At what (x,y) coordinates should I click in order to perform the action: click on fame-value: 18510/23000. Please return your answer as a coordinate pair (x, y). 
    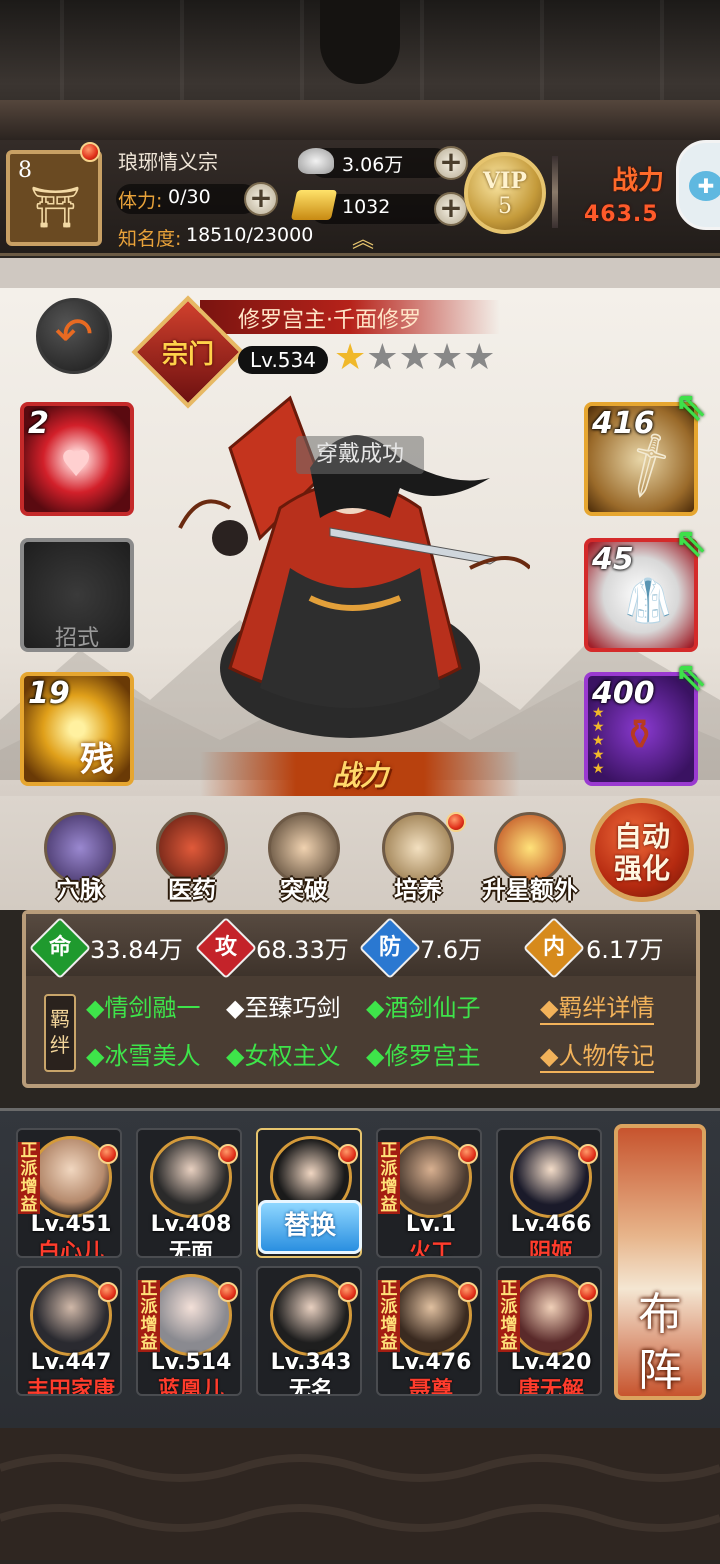
    Looking at the image, I should click on (250, 235).